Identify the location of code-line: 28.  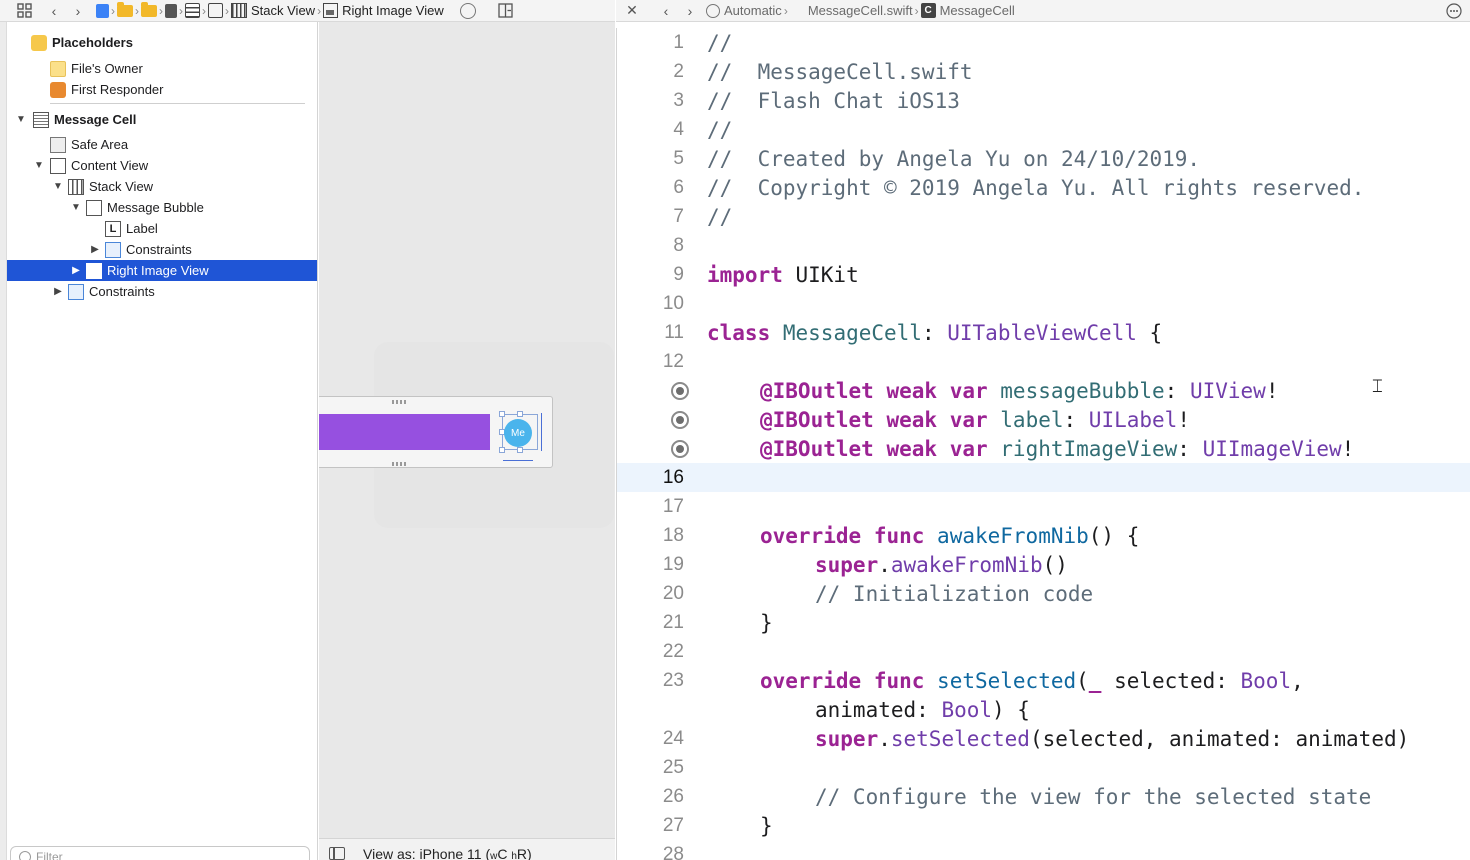
(1043, 850).